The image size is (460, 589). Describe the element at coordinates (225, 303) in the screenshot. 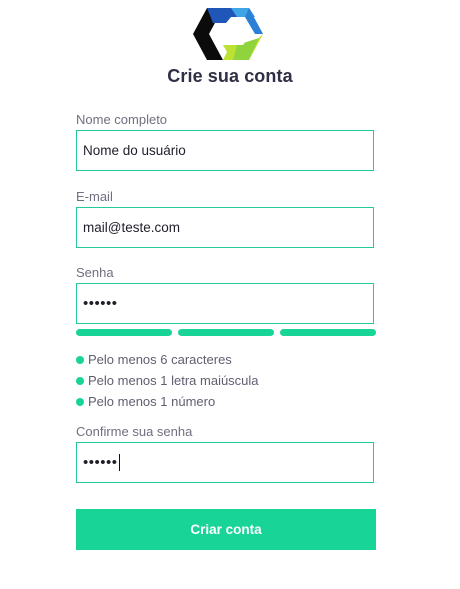

I see `password-field` at that location.